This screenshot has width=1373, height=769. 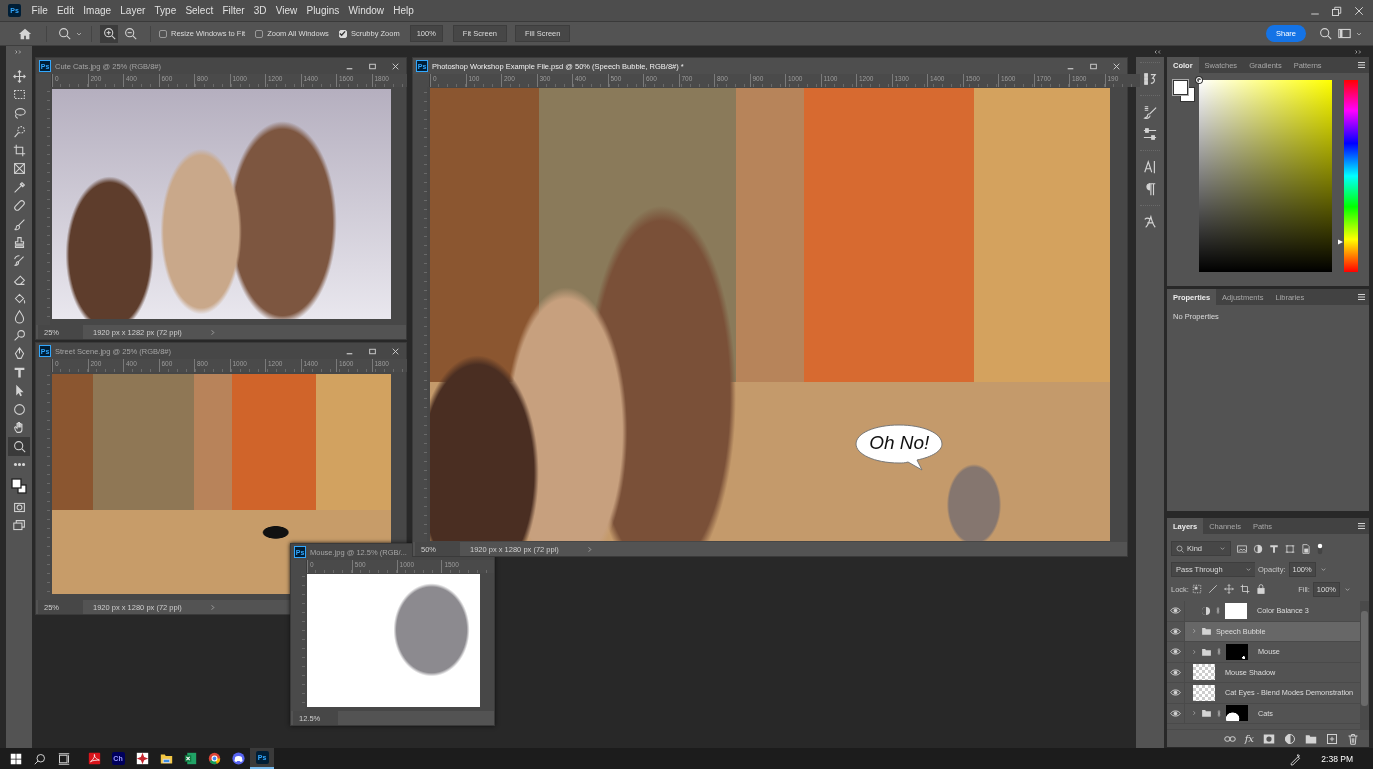 I want to click on brush-settings-icon, so click(x=1150, y=112).